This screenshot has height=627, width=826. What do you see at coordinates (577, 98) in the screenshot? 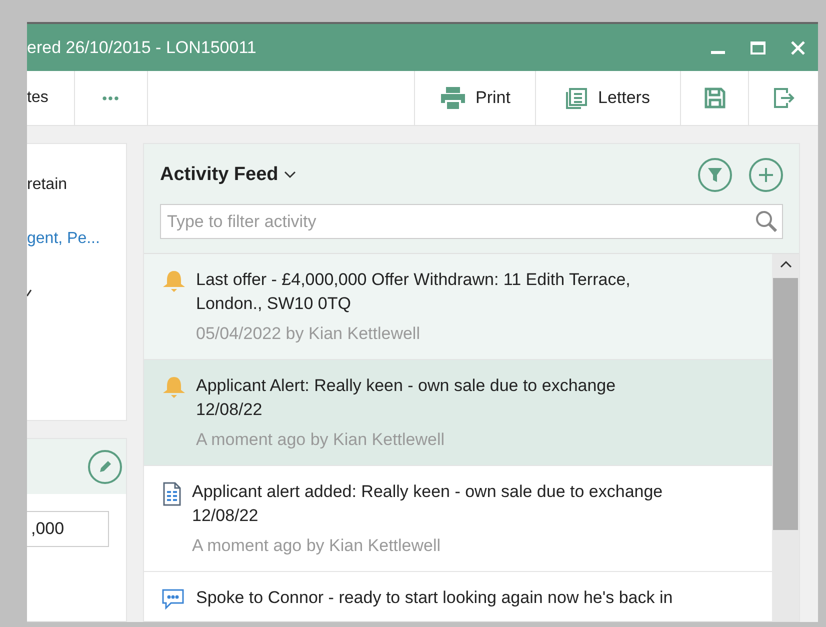
I see `documents-icon` at bounding box center [577, 98].